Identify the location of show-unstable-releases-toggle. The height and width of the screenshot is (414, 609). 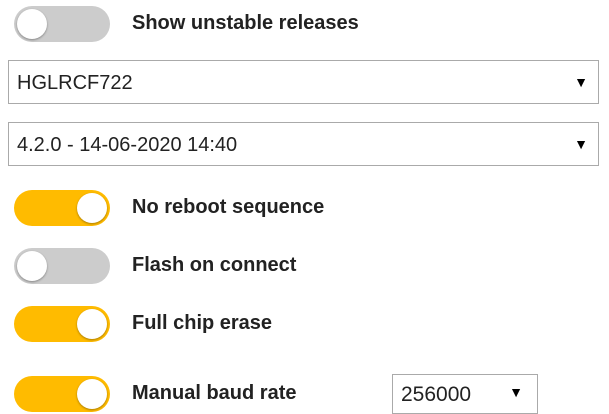
(62, 24).